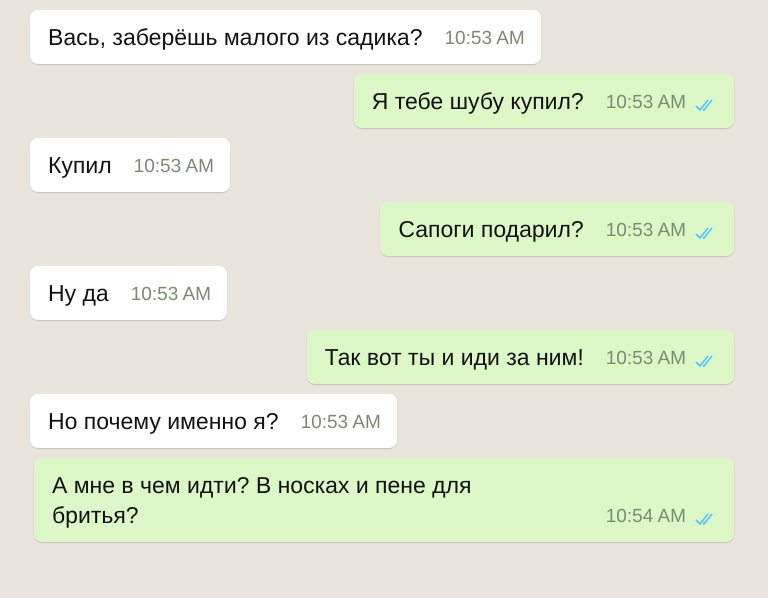 The image size is (768, 598). Describe the element at coordinates (491, 229) in the screenshot. I see `message-text: Сапоги подарил?` at that location.